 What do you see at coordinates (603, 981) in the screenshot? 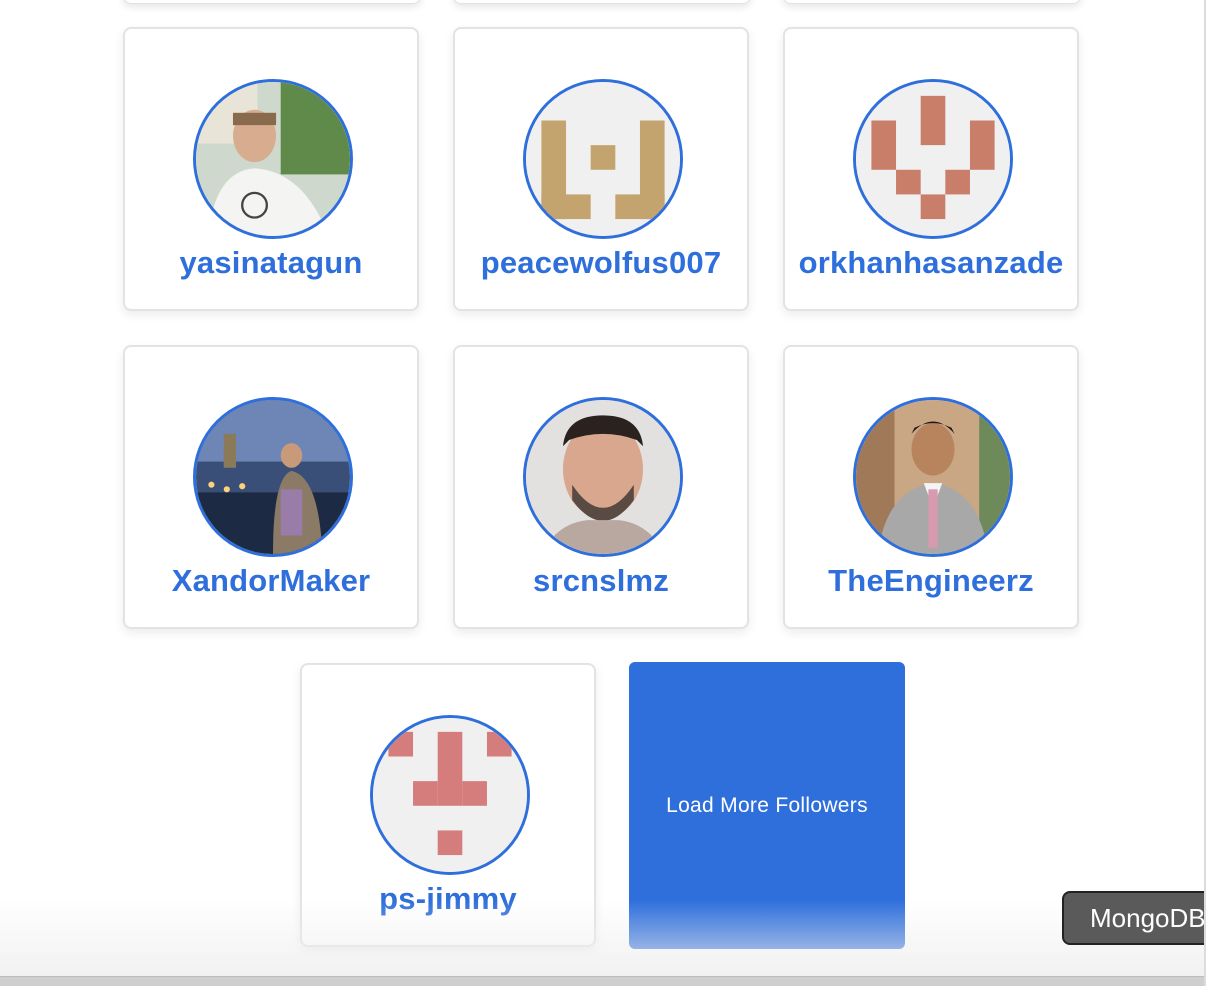
I see `window-bottom-bar` at bounding box center [603, 981].